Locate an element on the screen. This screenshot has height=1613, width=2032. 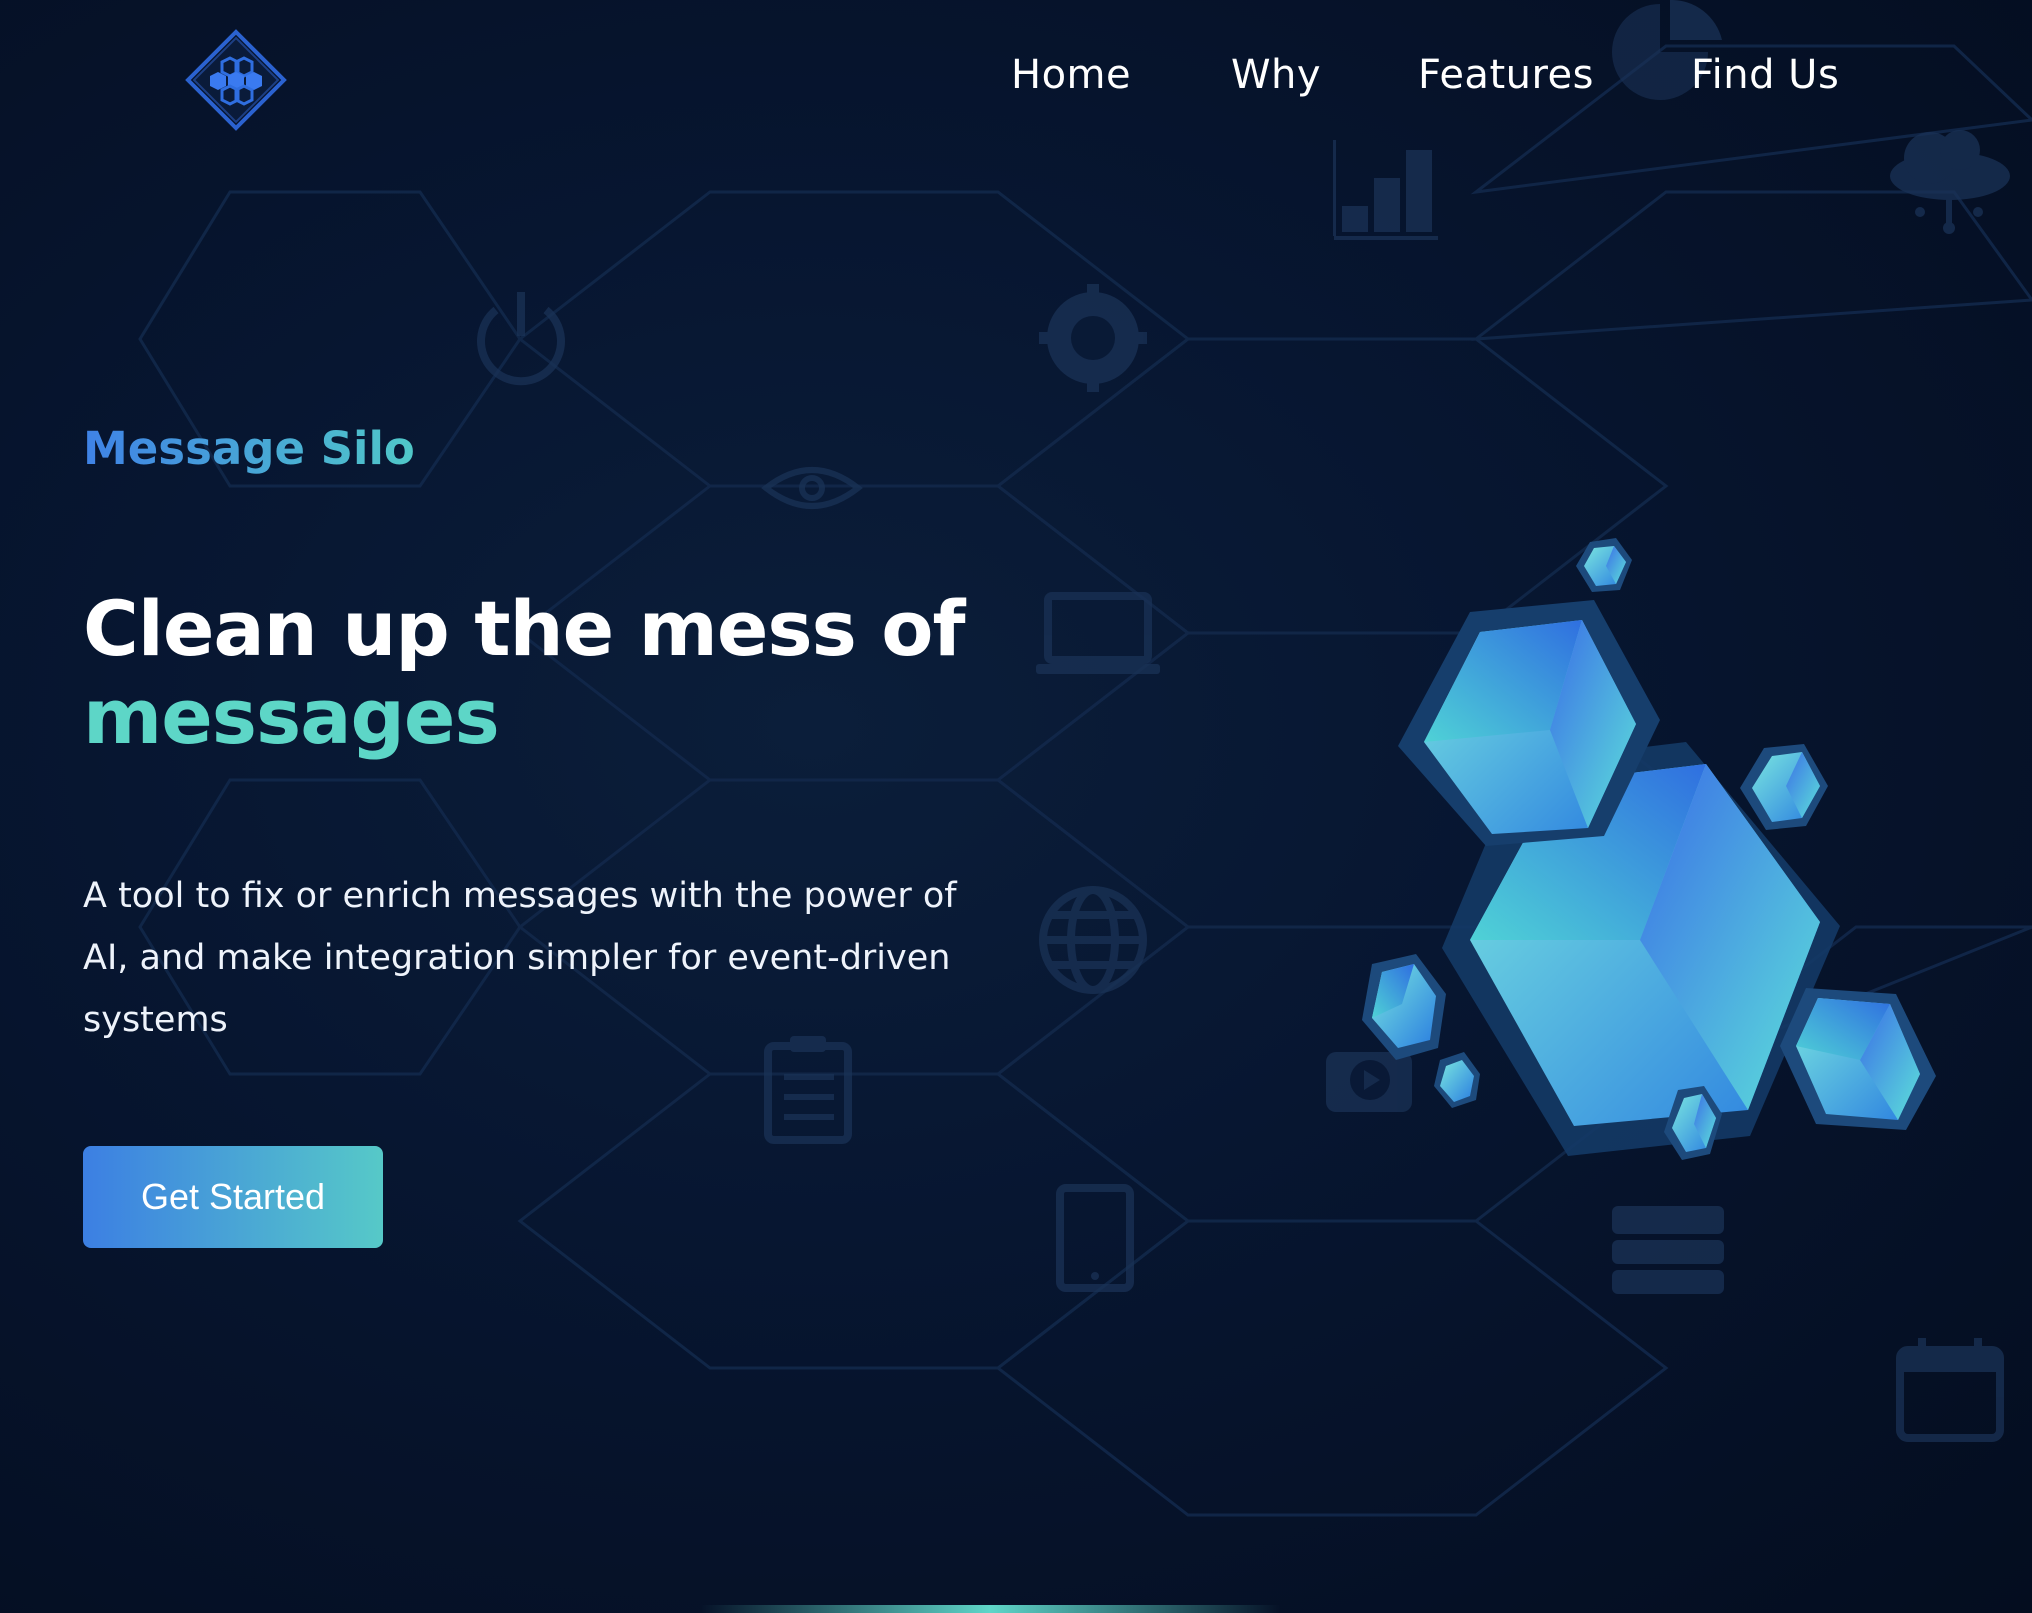
nav-features-link: Features is located at coordinates (1506, 75).